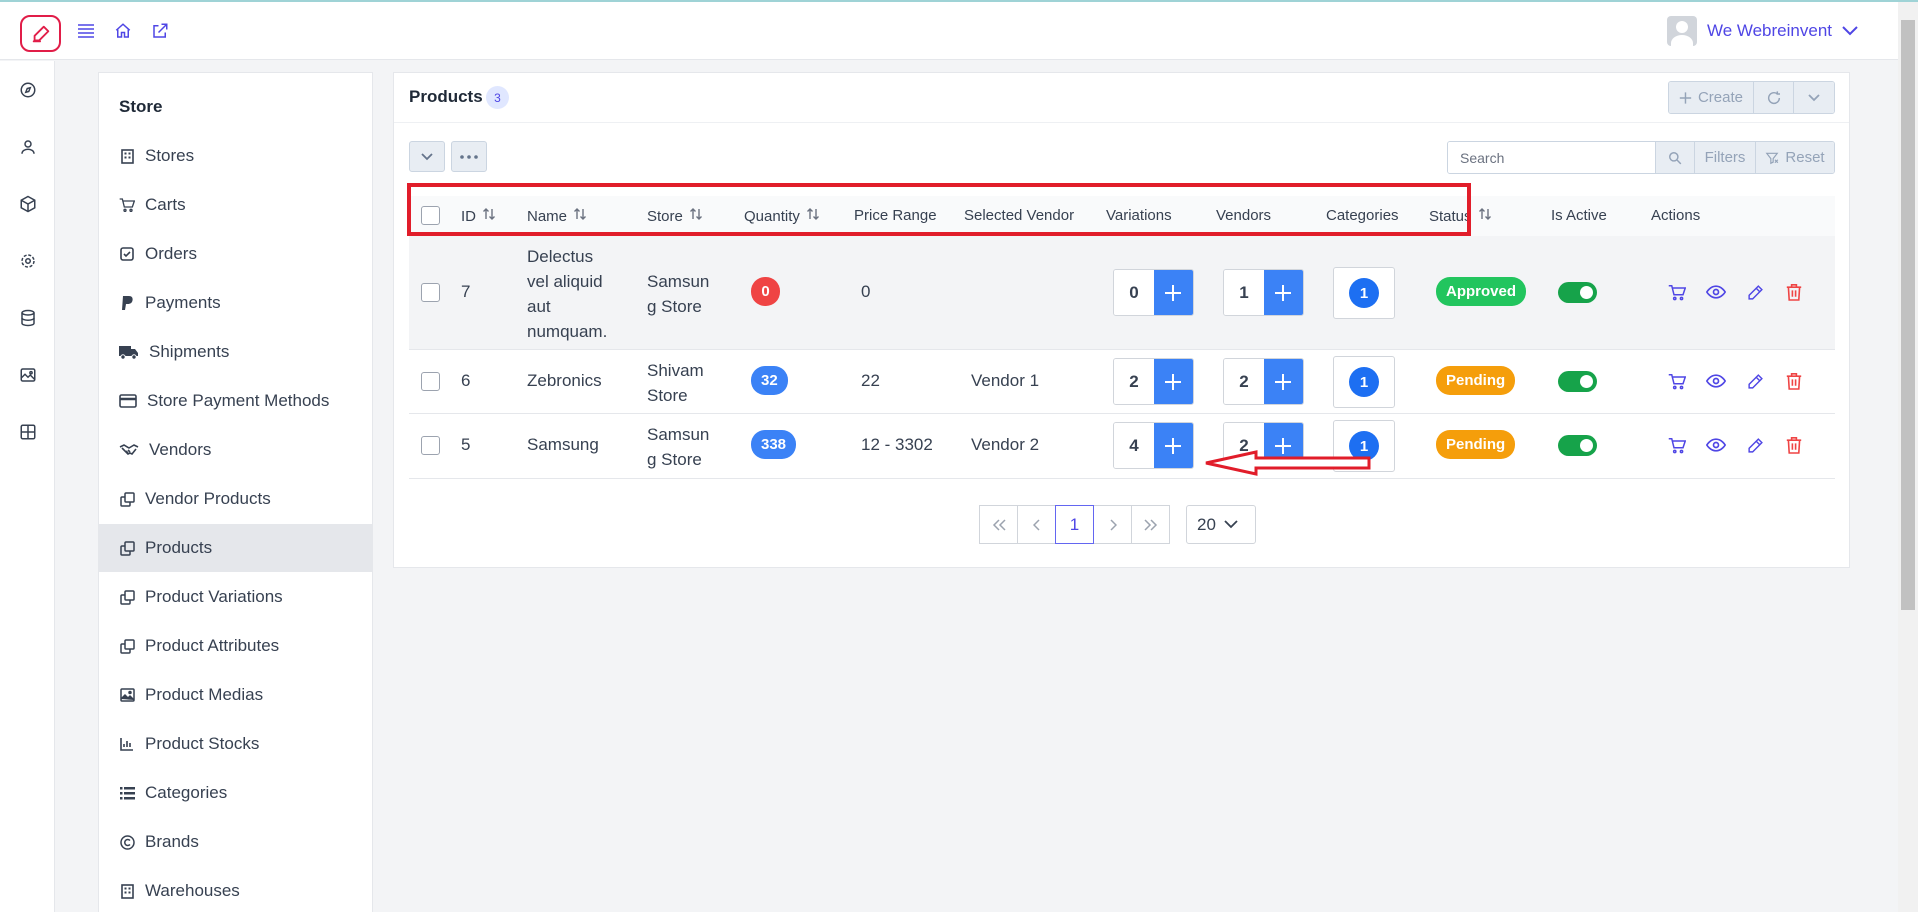 This screenshot has width=1918, height=912. Describe the element at coordinates (86, 31) in the screenshot. I see `hamburger-icon` at that location.